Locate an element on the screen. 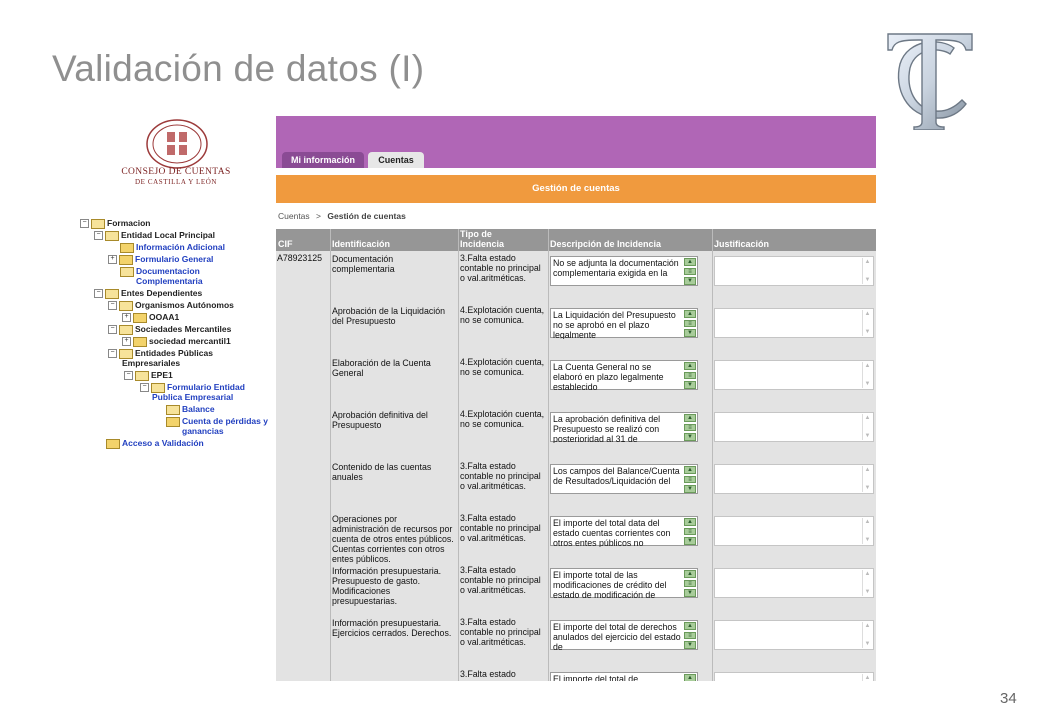 Image resolution: width=1040 pixels, height=720 pixels. tree-node-organismos: − Organismos Autónomos is located at coordinates (171, 305).